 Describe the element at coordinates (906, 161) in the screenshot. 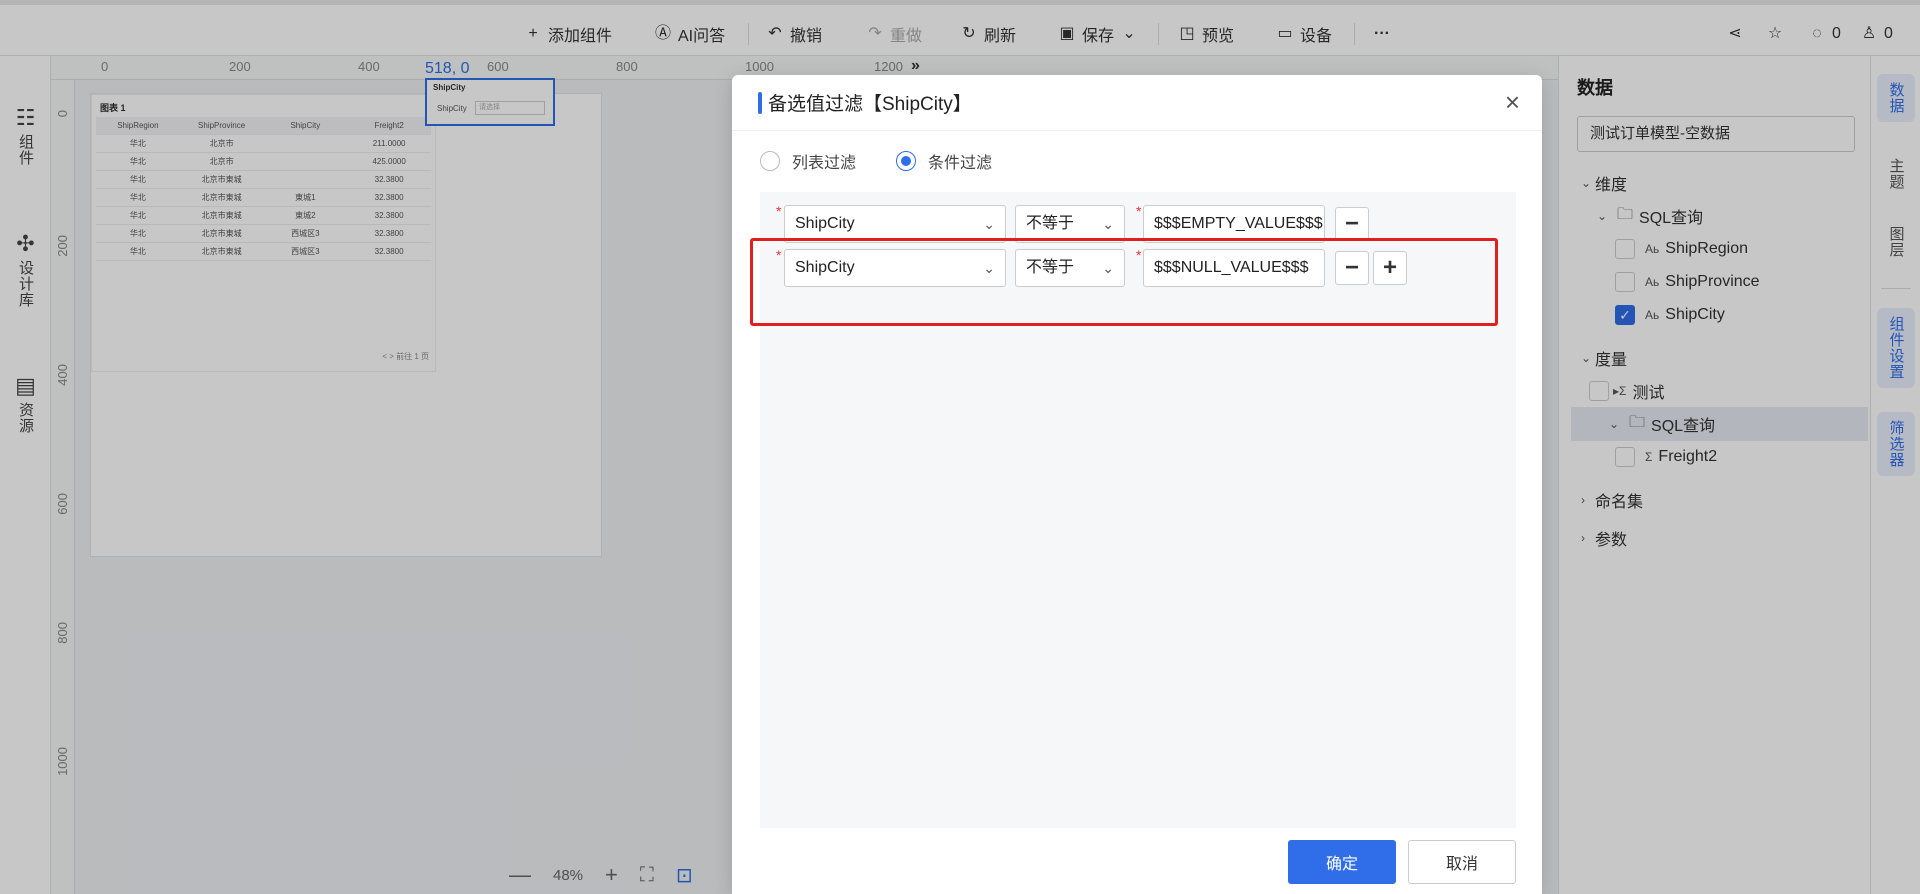

I see `radio-button-selected` at that location.